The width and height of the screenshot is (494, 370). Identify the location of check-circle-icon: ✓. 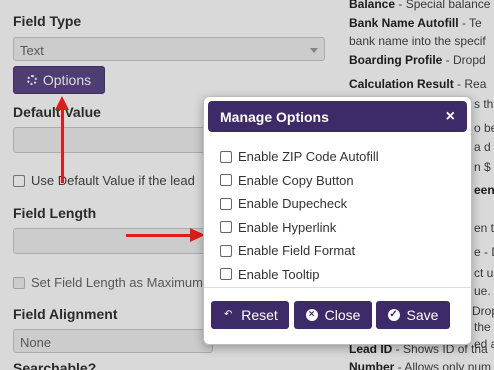
(393, 315).